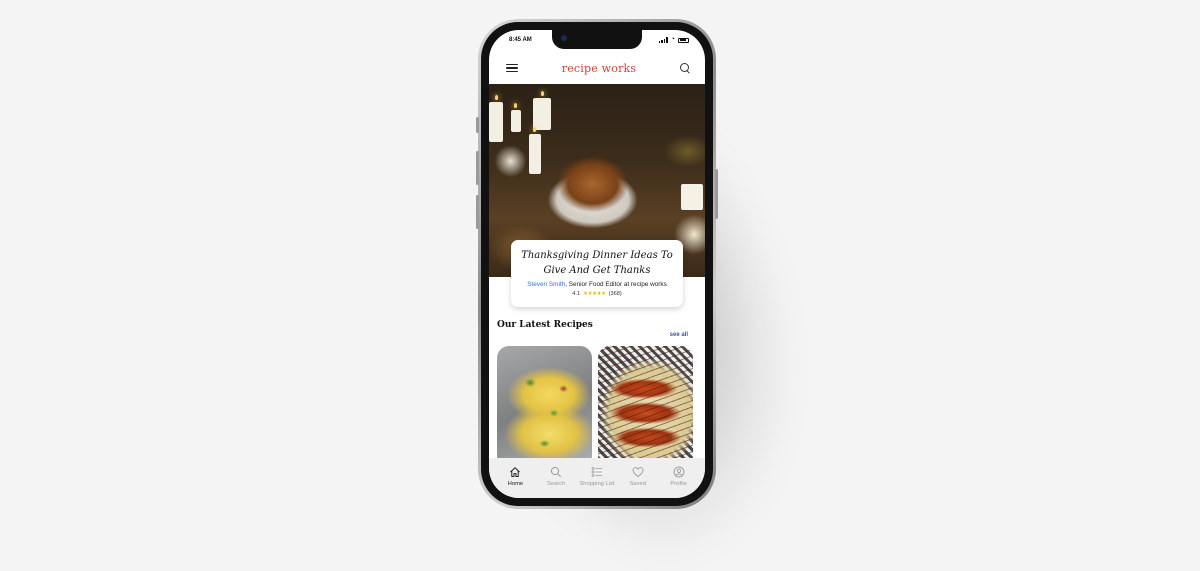  I want to click on app-bar: recipe works, so click(597, 68).